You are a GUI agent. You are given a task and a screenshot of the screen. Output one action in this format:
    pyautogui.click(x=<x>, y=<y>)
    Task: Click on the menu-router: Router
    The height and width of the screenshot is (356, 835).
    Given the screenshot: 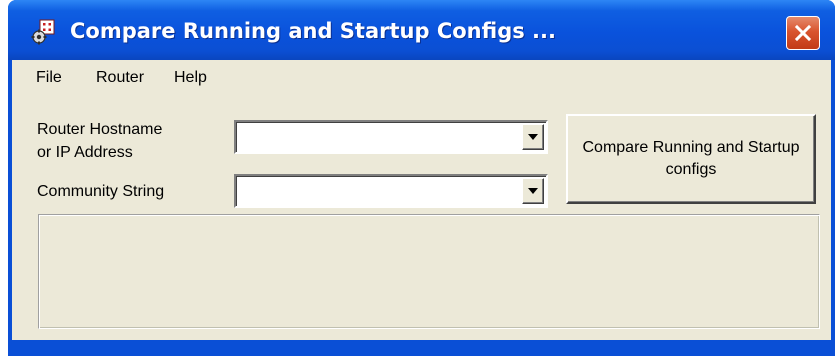 What is the action you would take?
    pyautogui.click(x=120, y=78)
    